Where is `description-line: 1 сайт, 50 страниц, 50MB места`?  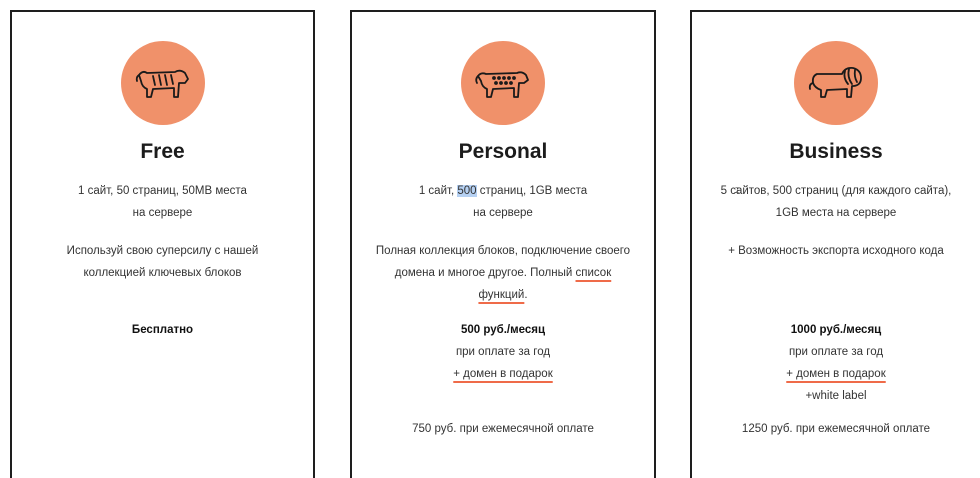 description-line: 1 сайт, 50 страниц, 50MB места is located at coordinates (162, 191).